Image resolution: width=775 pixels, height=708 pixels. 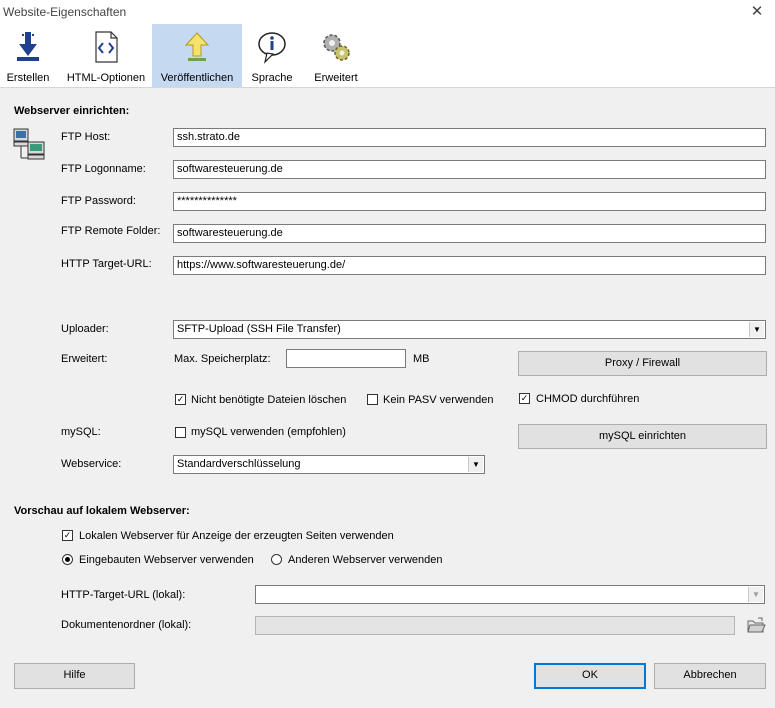 What do you see at coordinates (28, 78) in the screenshot?
I see `tab-label: Erstellen` at bounding box center [28, 78].